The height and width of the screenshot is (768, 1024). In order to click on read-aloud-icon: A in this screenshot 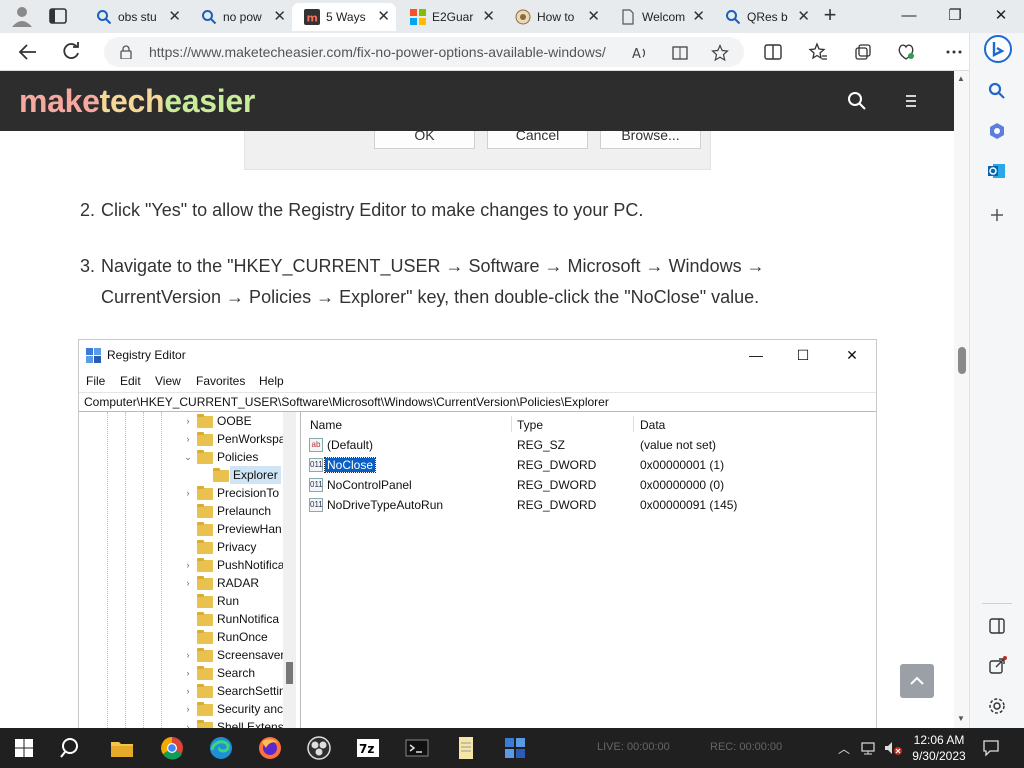, I will do `click(640, 53)`.